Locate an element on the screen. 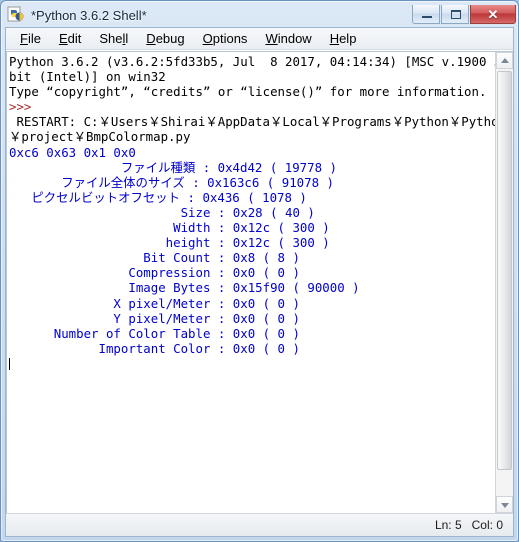  status-column-indicator: Col: 0 is located at coordinates (487, 525).